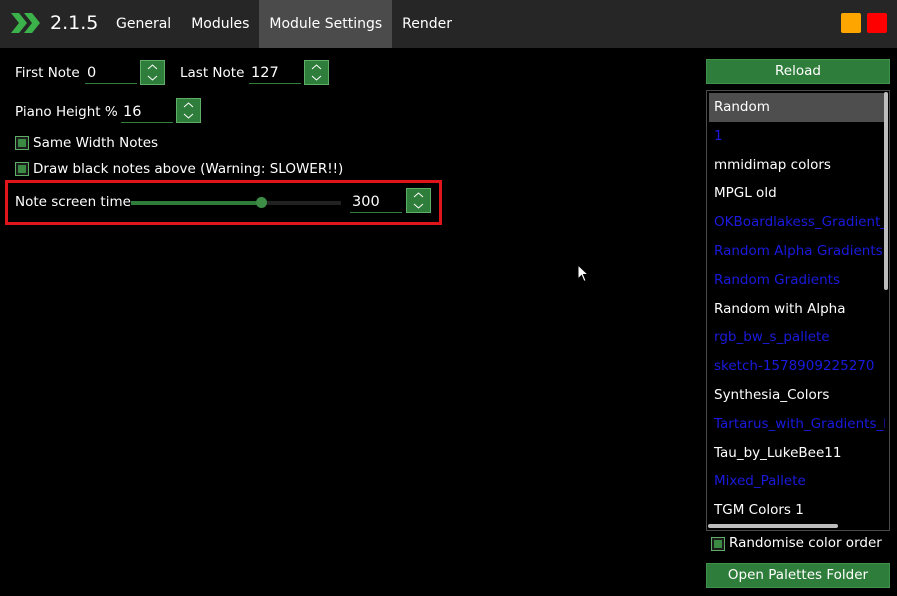  What do you see at coordinates (798, 575) in the screenshot?
I see `open-palettes-folder-button: Open Palettes Folder` at bounding box center [798, 575].